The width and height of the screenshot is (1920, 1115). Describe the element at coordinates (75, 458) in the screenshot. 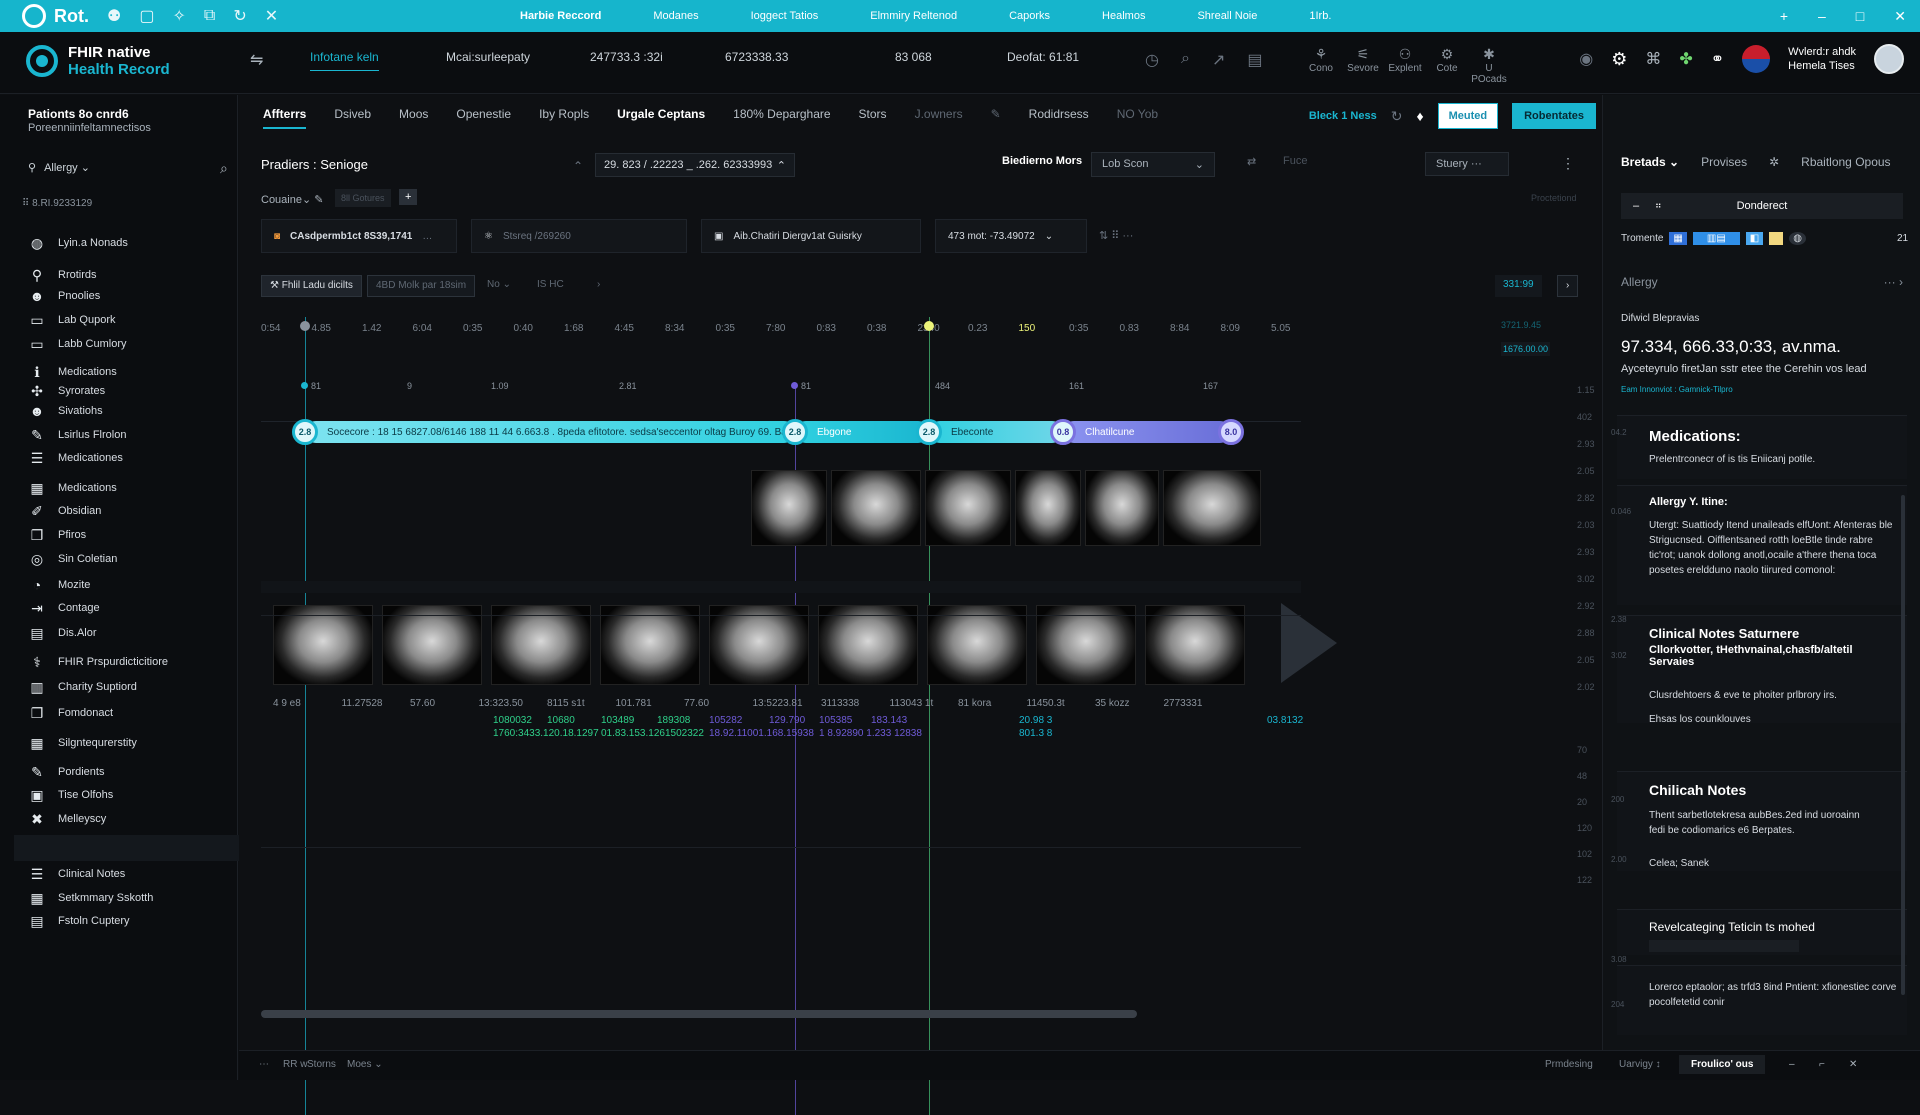

I see `sidebar-item: ☰ Medicationes` at that location.